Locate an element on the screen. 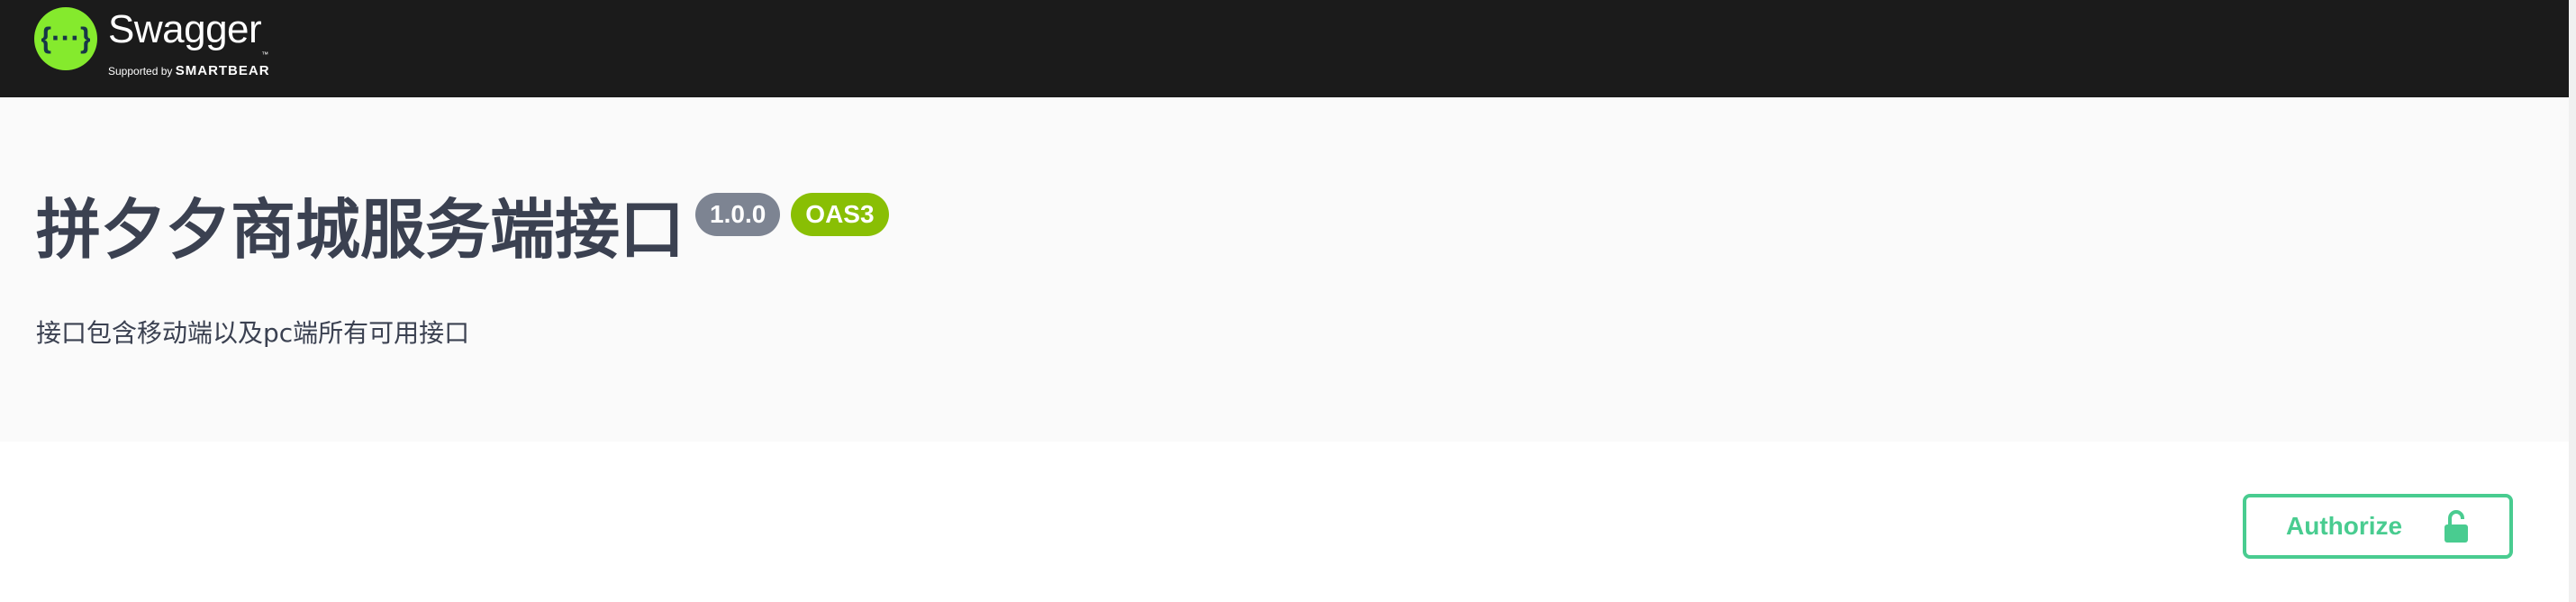 This screenshot has height=602, width=2576. title-row: 拼夕夕商城服务端接口 1.0.0 OAS3 is located at coordinates (463, 229).